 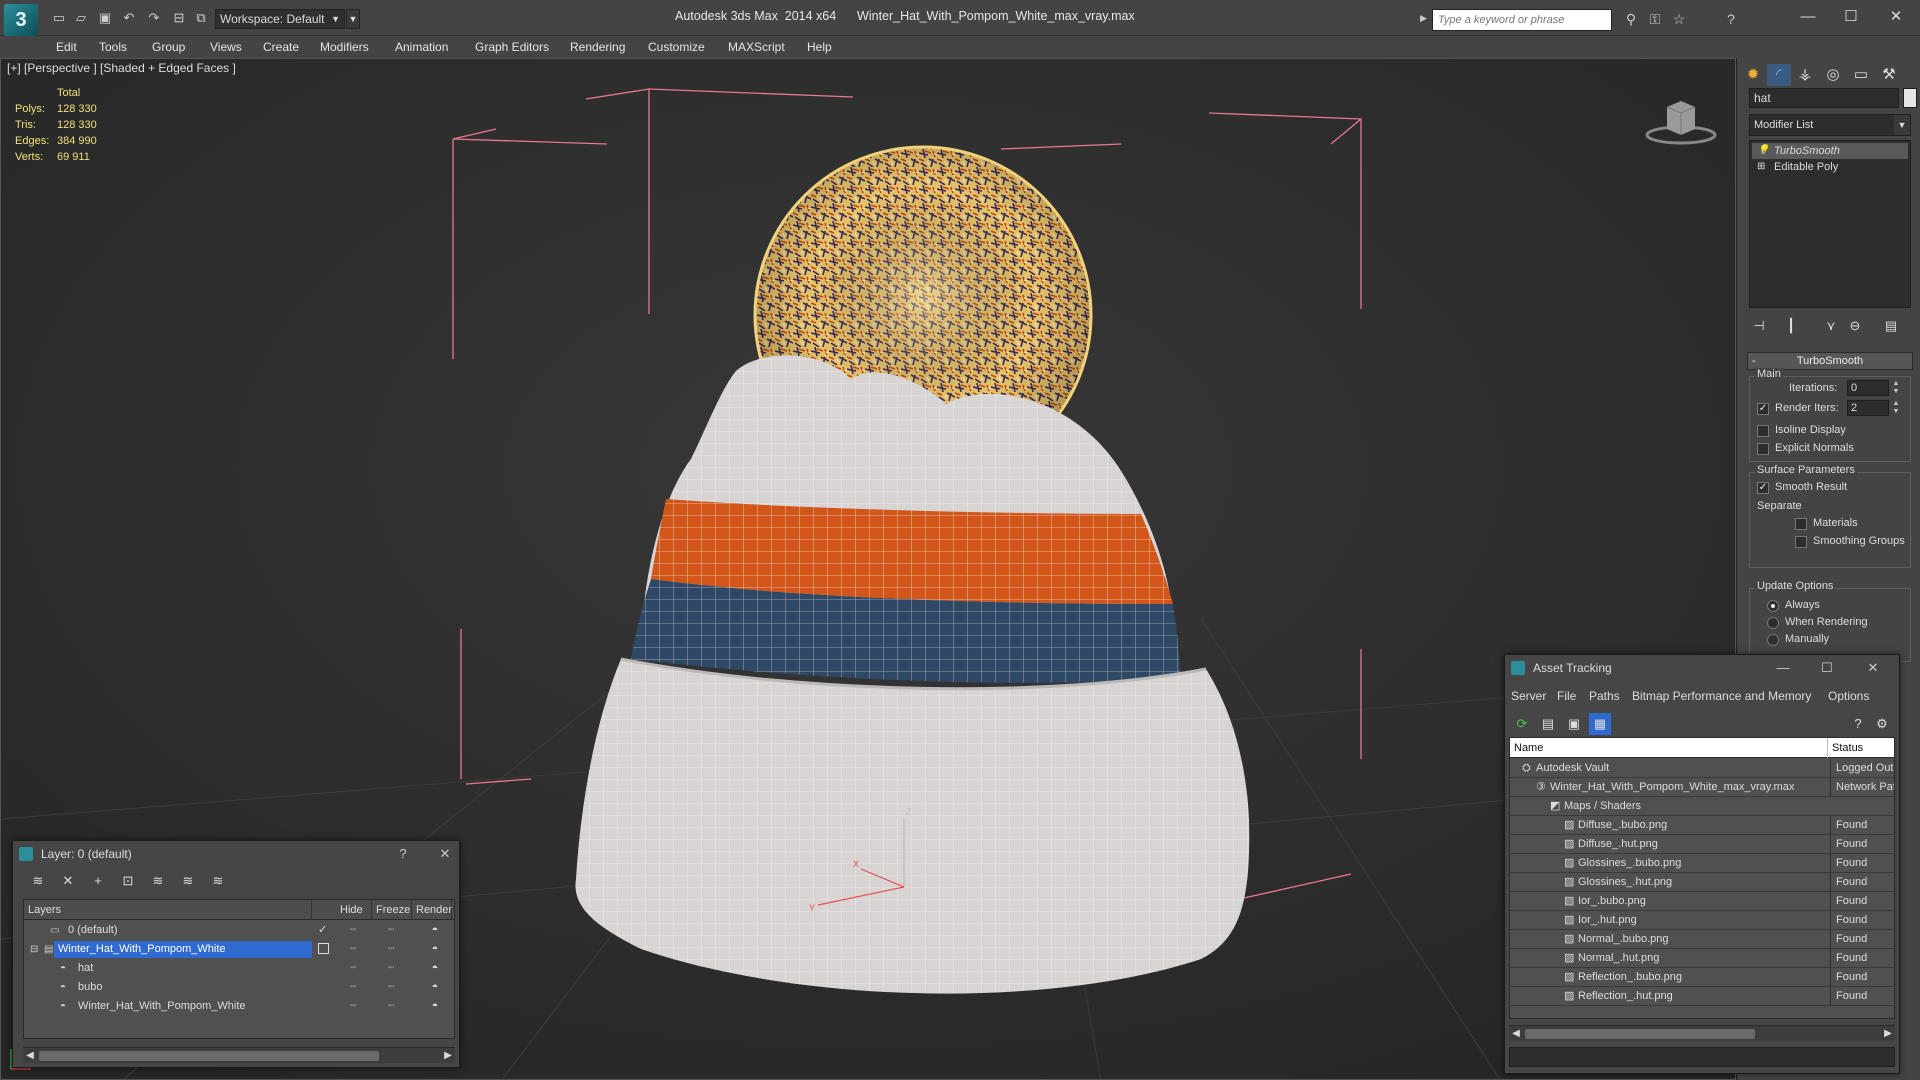 I want to click on spinner-arrows-icon: ▲ ▼, so click(x=1896, y=388).